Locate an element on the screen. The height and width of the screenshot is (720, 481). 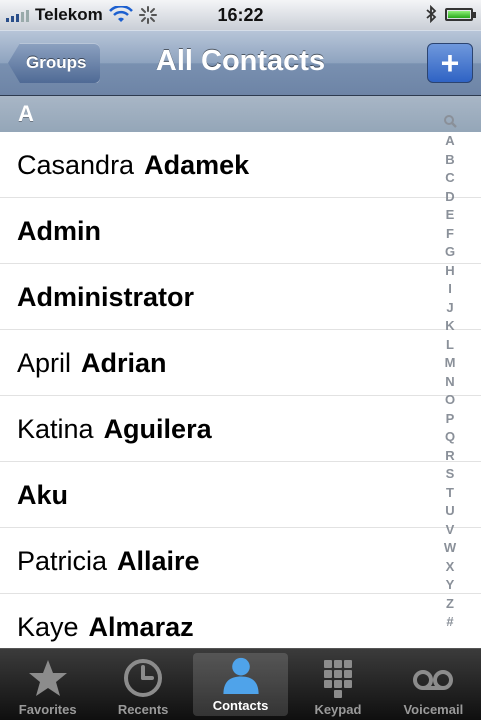
index-letter: U is located at coordinates (449, 511).